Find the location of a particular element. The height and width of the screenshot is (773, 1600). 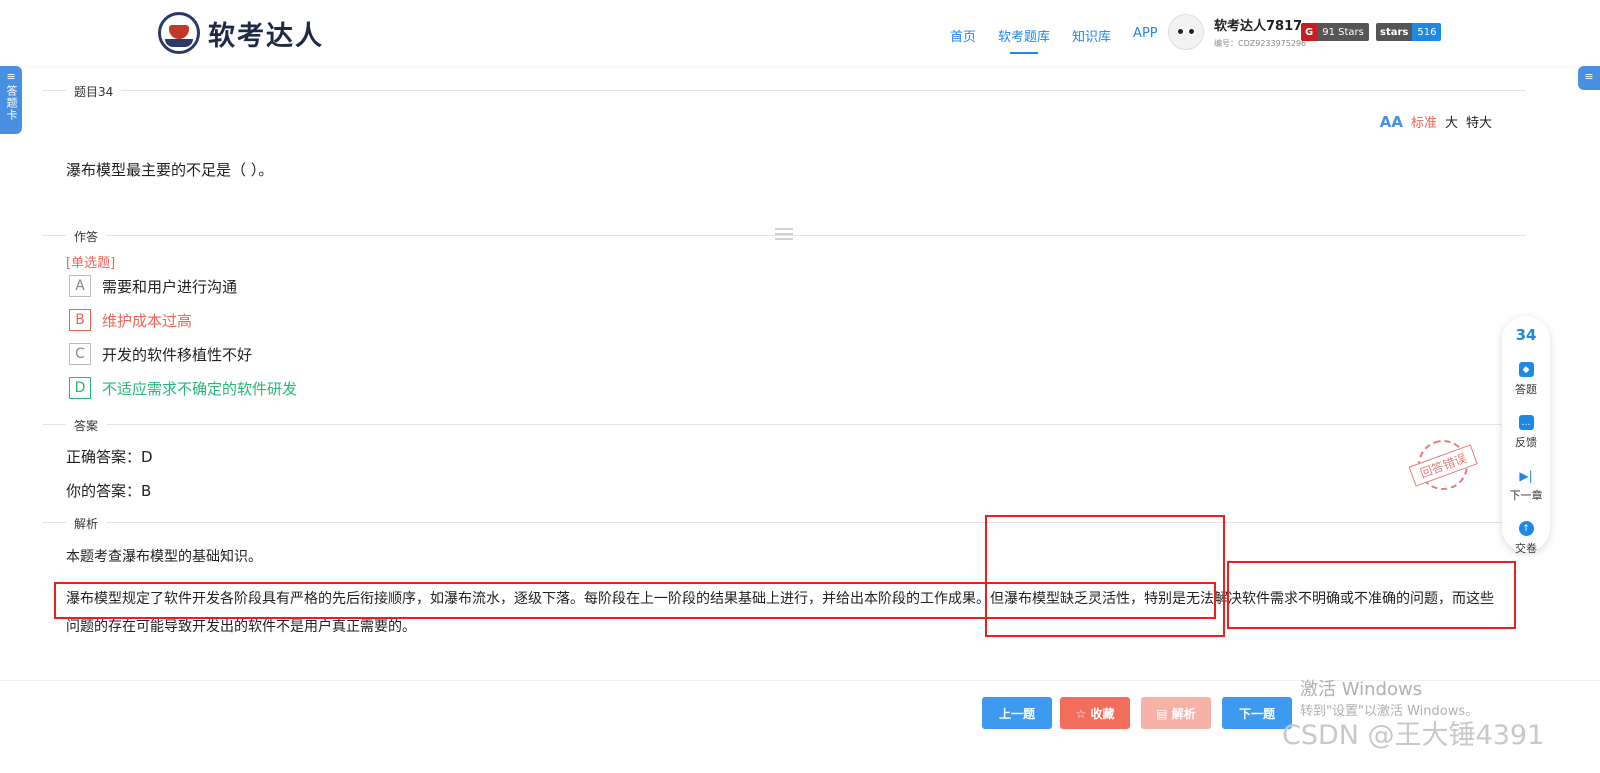

nav-home: 首页 is located at coordinates (963, 35).